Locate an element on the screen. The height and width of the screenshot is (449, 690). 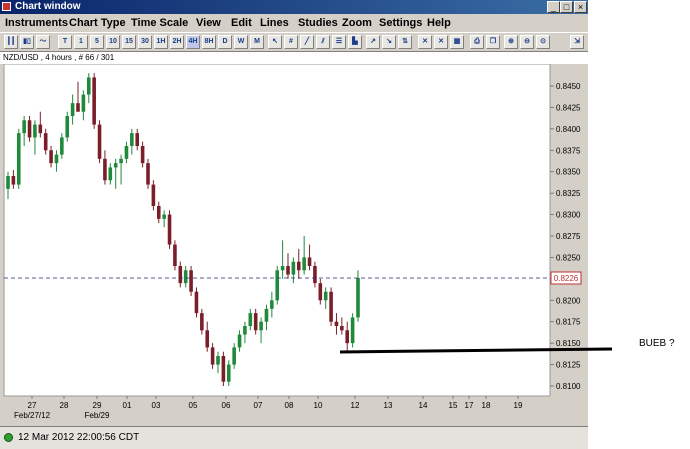
annotation-layer is located at coordinates (476, 350).